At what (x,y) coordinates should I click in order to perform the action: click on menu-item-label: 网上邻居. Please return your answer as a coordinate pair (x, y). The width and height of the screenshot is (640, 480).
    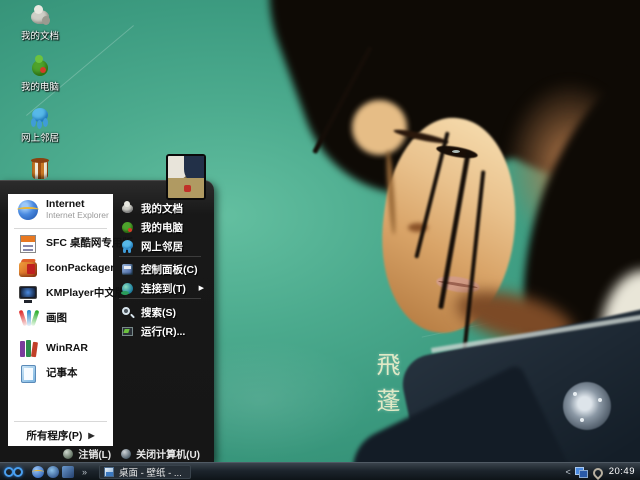
    Looking at the image, I should click on (162, 246).